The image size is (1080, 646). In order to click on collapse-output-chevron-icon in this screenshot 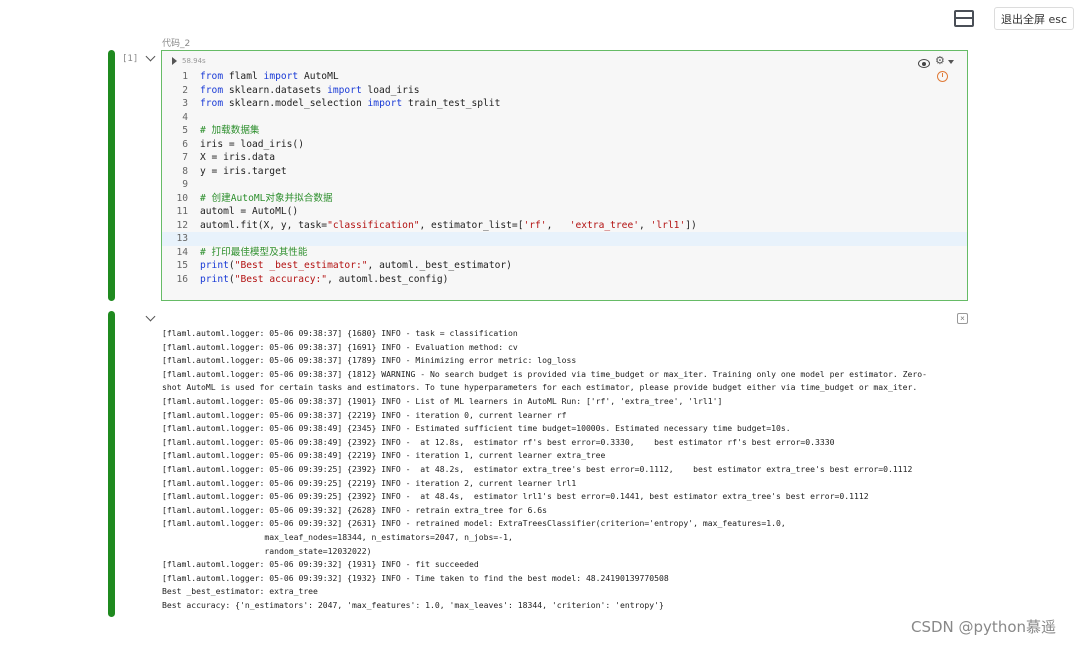, I will do `click(150, 316)`.